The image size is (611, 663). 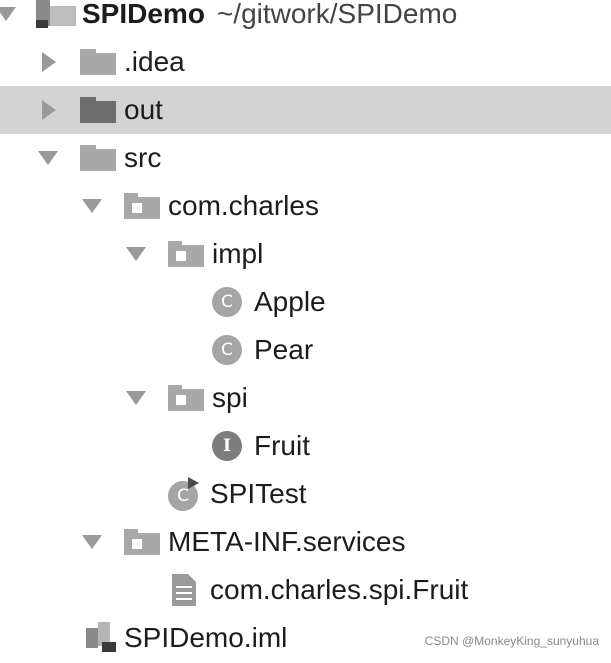 I want to click on run-marker-icon, so click(x=193, y=483).